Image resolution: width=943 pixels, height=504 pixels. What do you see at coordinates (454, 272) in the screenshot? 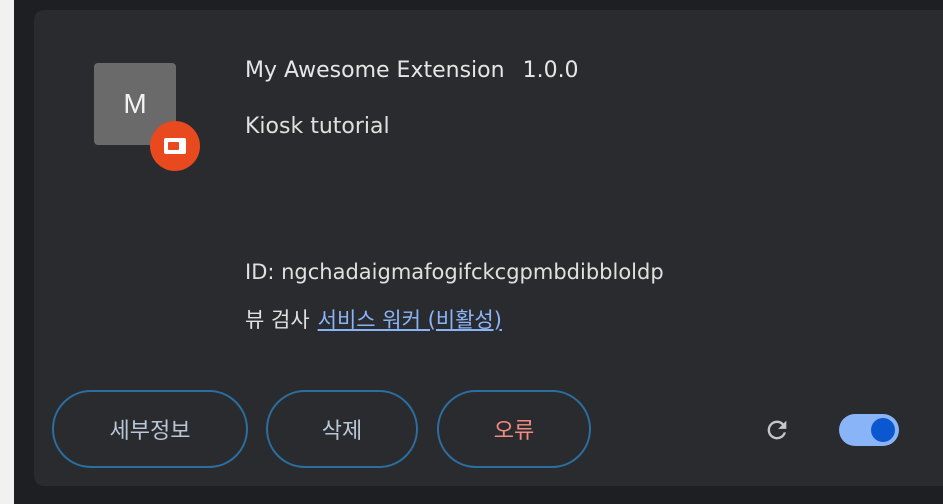
I see `extension-id: ID: ngchadaigmafogifckcgpmbdibbloldp` at bounding box center [454, 272].